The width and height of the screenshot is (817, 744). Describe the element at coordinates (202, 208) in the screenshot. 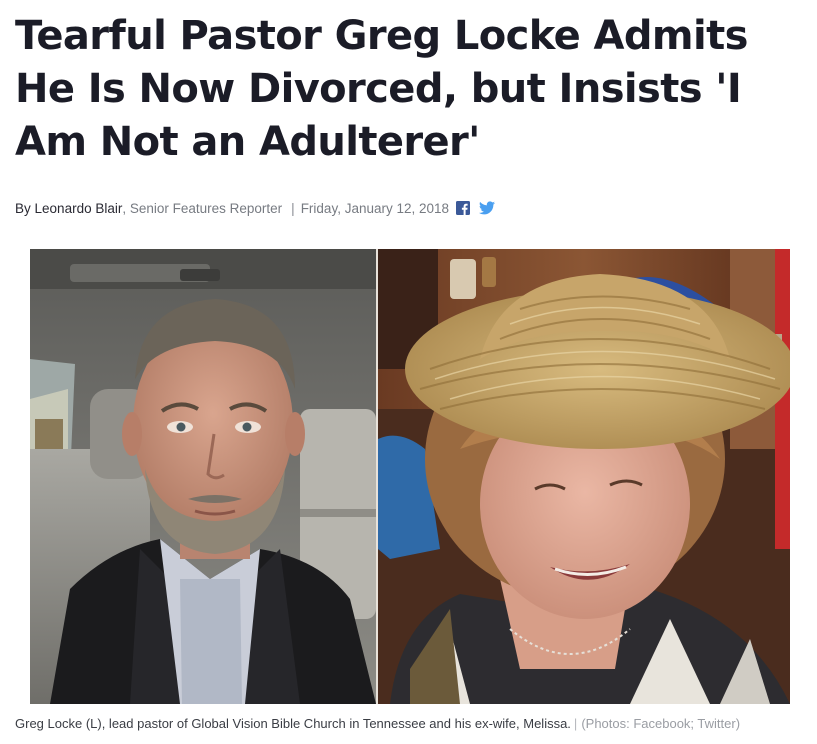

I see `author-role: , Senior Features Reporter` at that location.